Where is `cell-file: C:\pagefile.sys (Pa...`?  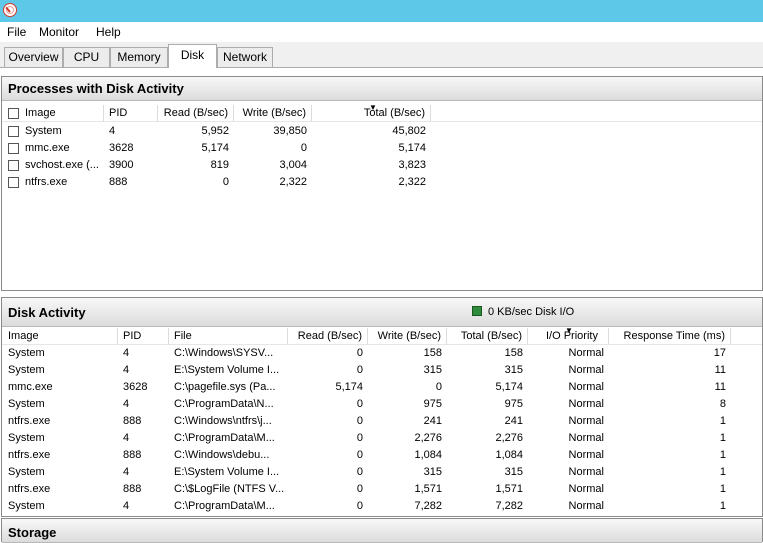 cell-file: C:\pagefile.sys (Pa... is located at coordinates (225, 387).